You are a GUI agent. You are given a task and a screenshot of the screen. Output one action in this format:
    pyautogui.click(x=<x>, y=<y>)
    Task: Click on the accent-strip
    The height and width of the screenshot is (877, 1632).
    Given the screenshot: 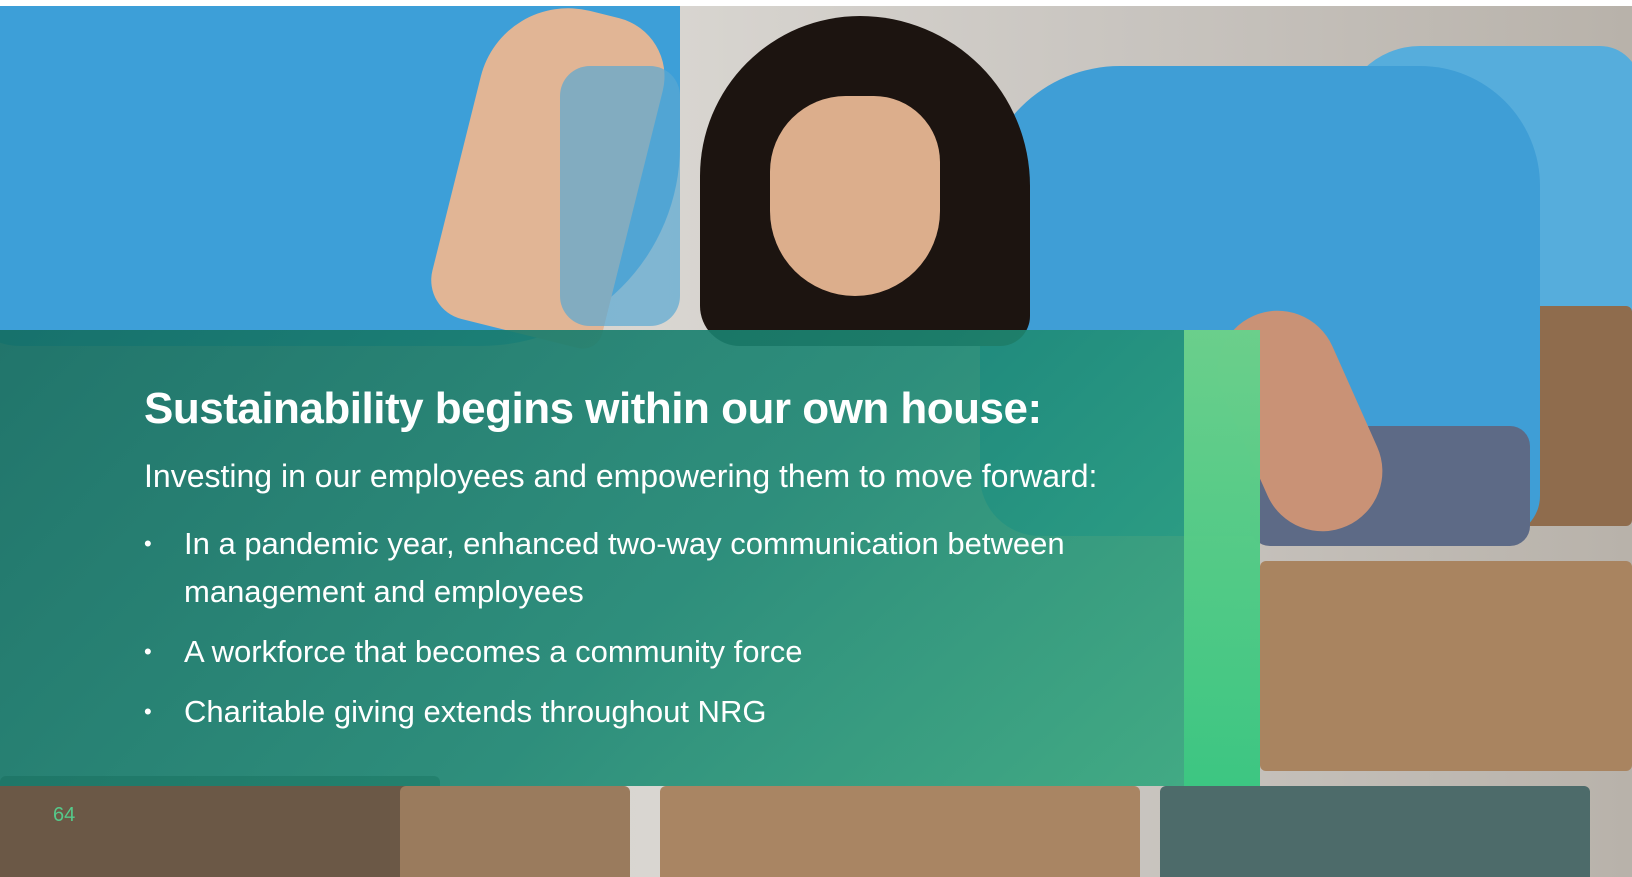 What is the action you would take?
    pyautogui.click(x=1222, y=558)
    